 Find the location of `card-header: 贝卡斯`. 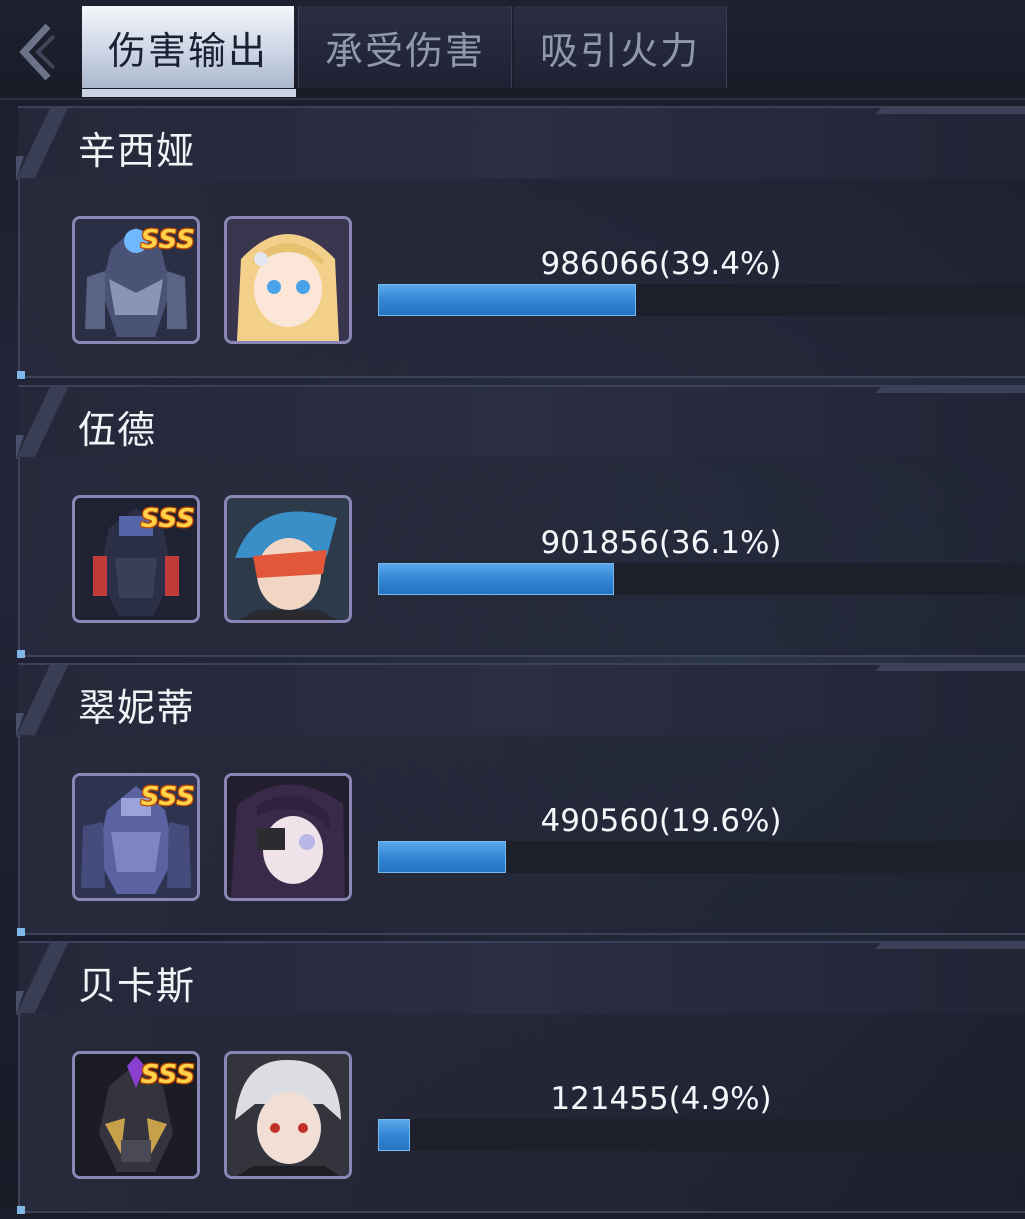

card-header: 贝卡斯 is located at coordinates (520, 978).